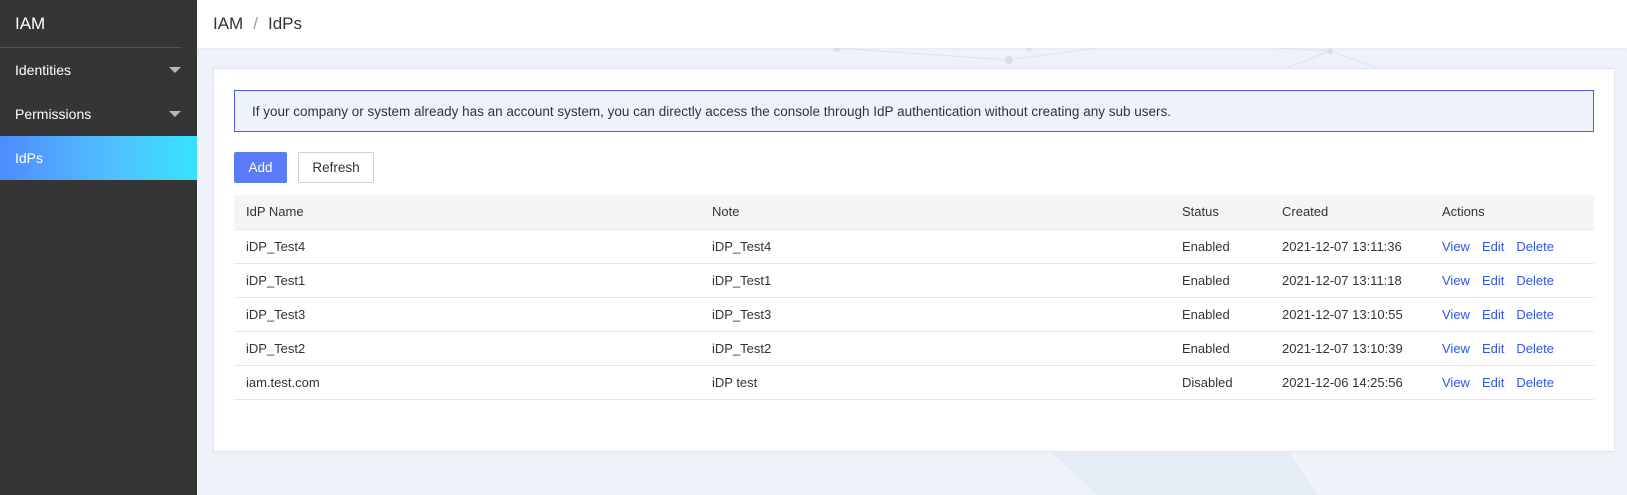  I want to click on table-header-row: IdP Name Note Status Created Actions, so click(914, 212).